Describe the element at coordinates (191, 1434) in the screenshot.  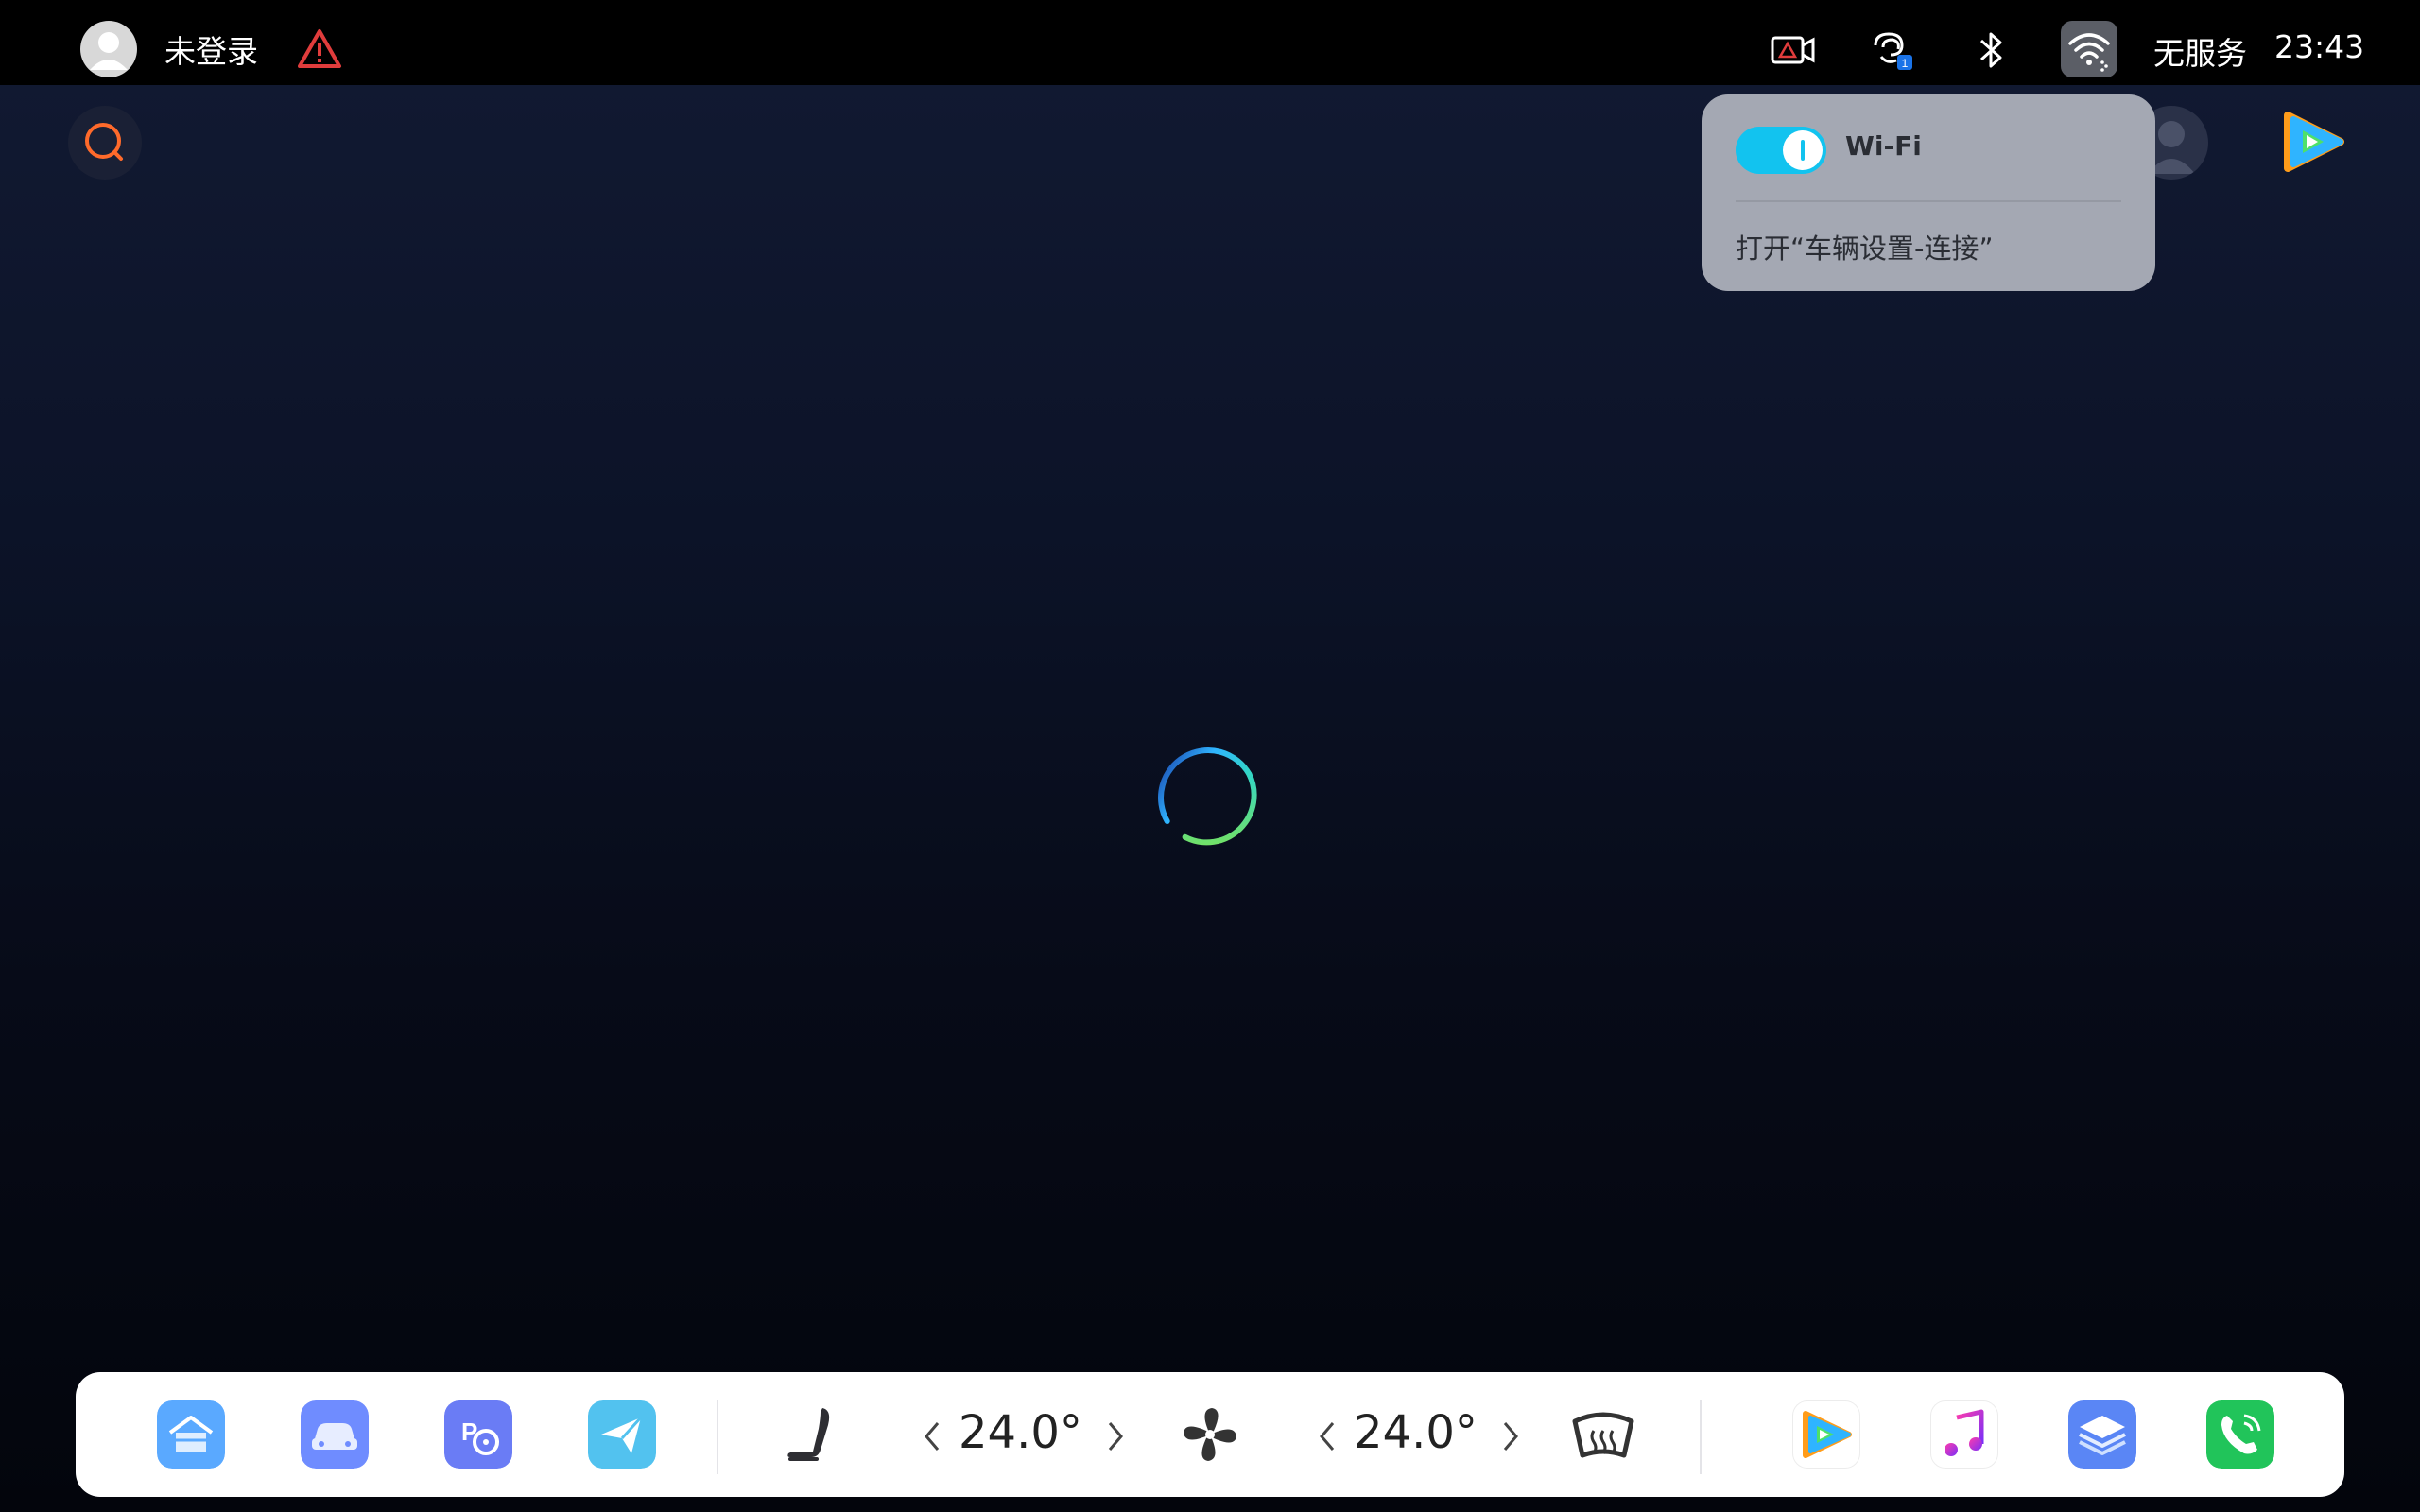
I see `home-app-icon` at that location.